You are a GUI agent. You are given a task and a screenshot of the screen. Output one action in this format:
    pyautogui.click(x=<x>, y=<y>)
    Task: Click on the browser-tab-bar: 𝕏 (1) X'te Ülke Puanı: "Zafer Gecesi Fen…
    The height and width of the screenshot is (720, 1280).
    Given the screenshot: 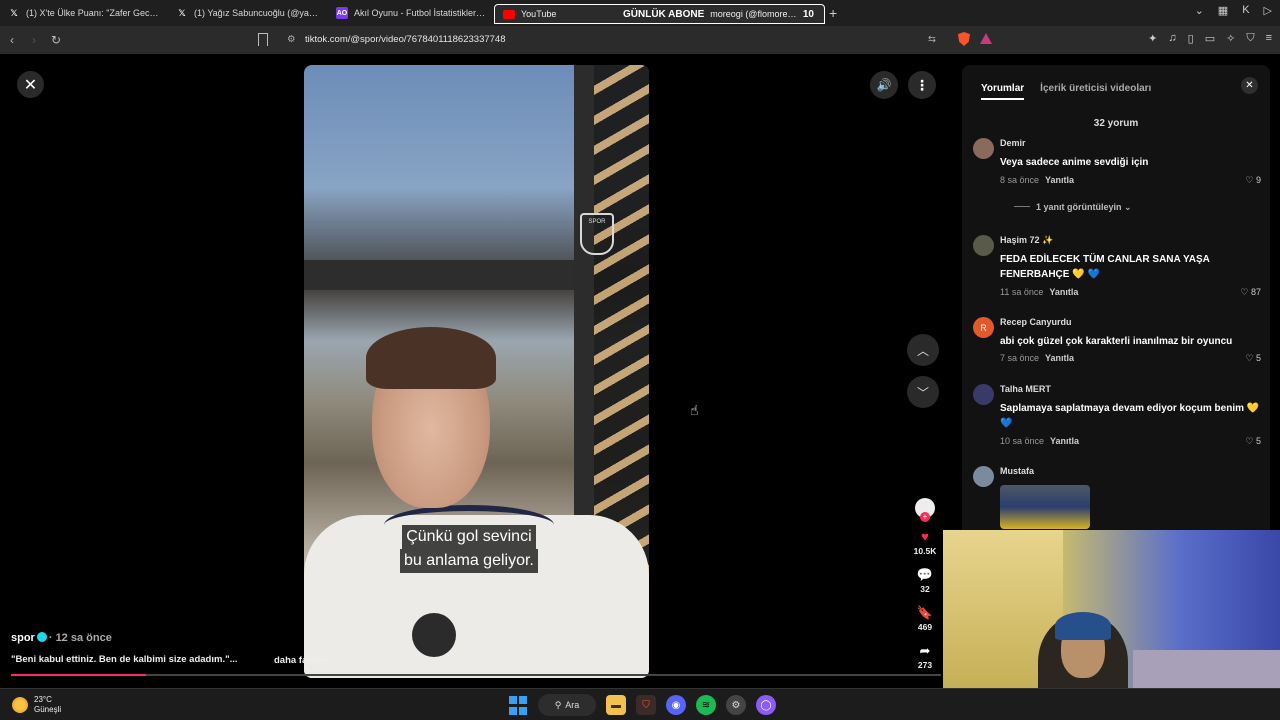 What is the action you would take?
    pyautogui.click(x=640, y=13)
    